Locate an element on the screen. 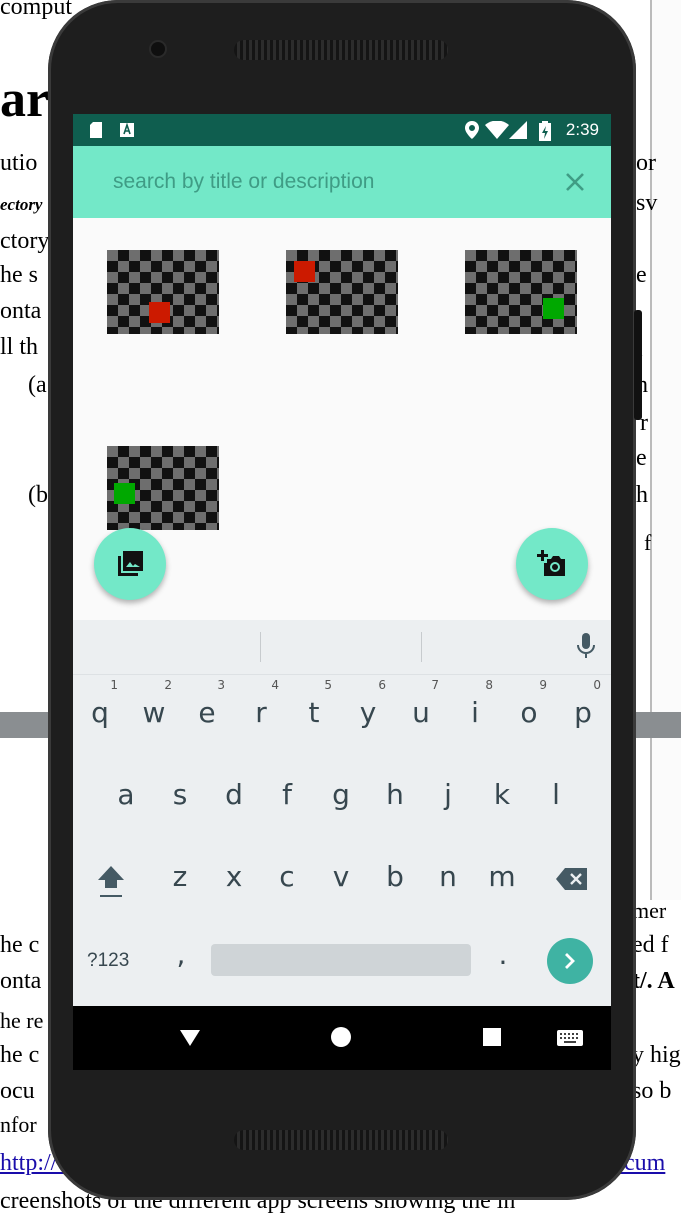 This screenshot has width=681, height=1216. key-f: f is located at coordinates (287, 794).